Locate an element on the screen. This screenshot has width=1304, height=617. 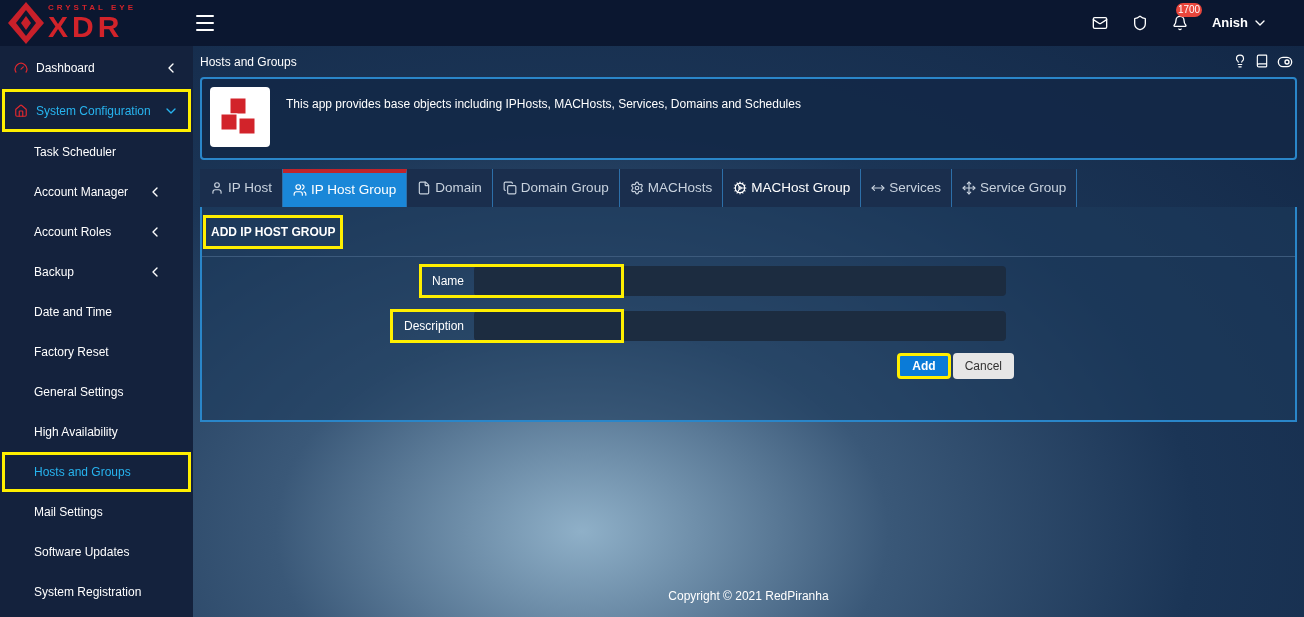
form-title: ADD IP HOST GROUP is located at coordinates (273, 231).